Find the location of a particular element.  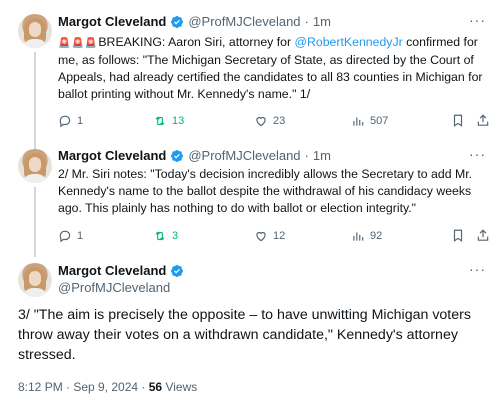

tweet-meta: 8:12 PM · Sep 9, 2024 · 56 Views is located at coordinates (107, 387).